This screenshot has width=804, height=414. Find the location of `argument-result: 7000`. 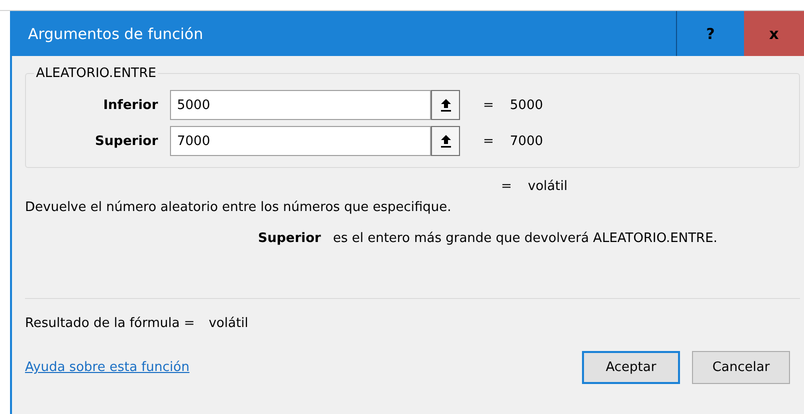

argument-result: 7000 is located at coordinates (526, 141).